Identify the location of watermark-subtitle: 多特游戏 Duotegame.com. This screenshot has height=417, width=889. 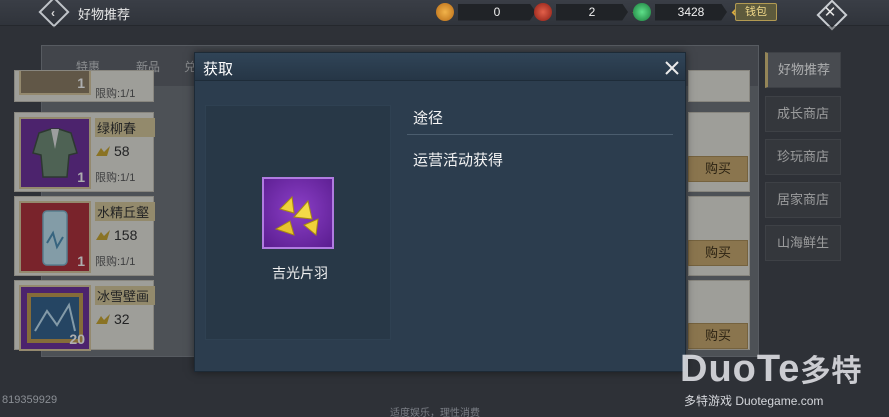
(754, 401).